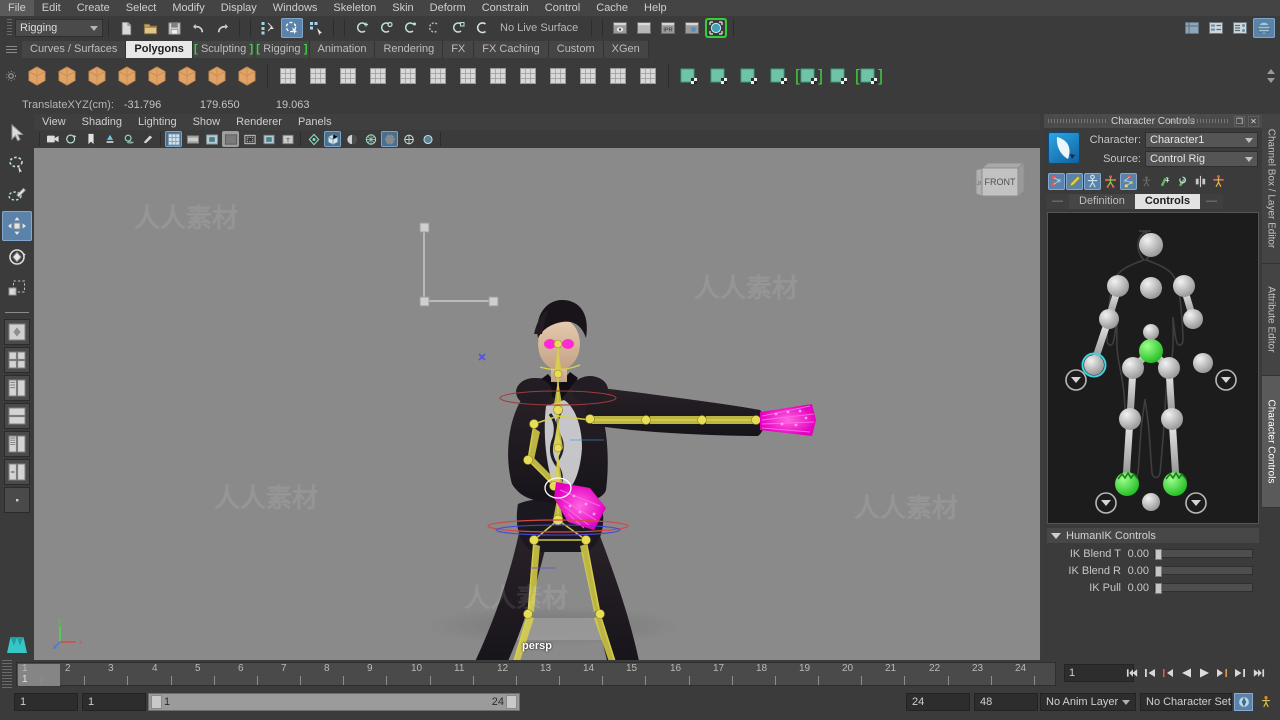 This screenshot has width=1280, height=720. Describe the element at coordinates (17, 226) in the screenshot. I see `move-tool` at that location.